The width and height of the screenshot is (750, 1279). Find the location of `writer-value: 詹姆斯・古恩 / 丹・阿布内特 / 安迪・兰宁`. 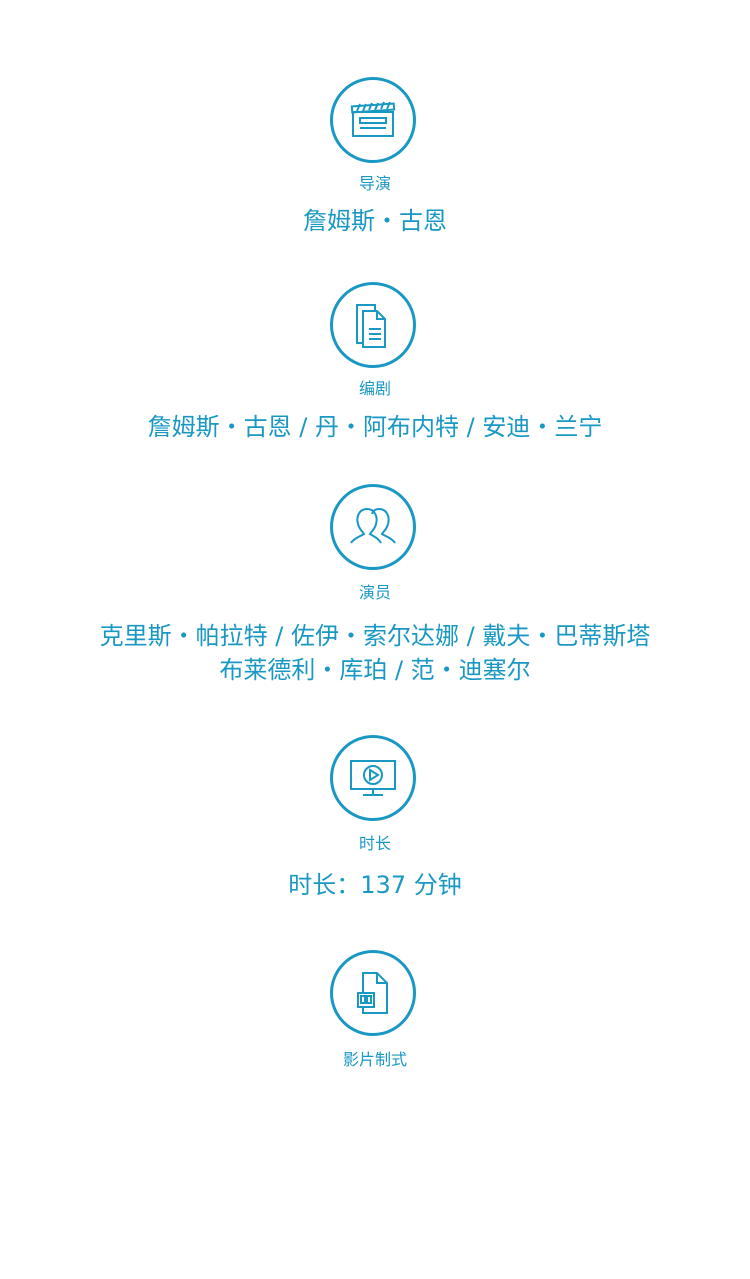

writer-value: 詹姆斯・古恩 / 丹・阿布内特 / 安迪・兰宁 is located at coordinates (375, 427).